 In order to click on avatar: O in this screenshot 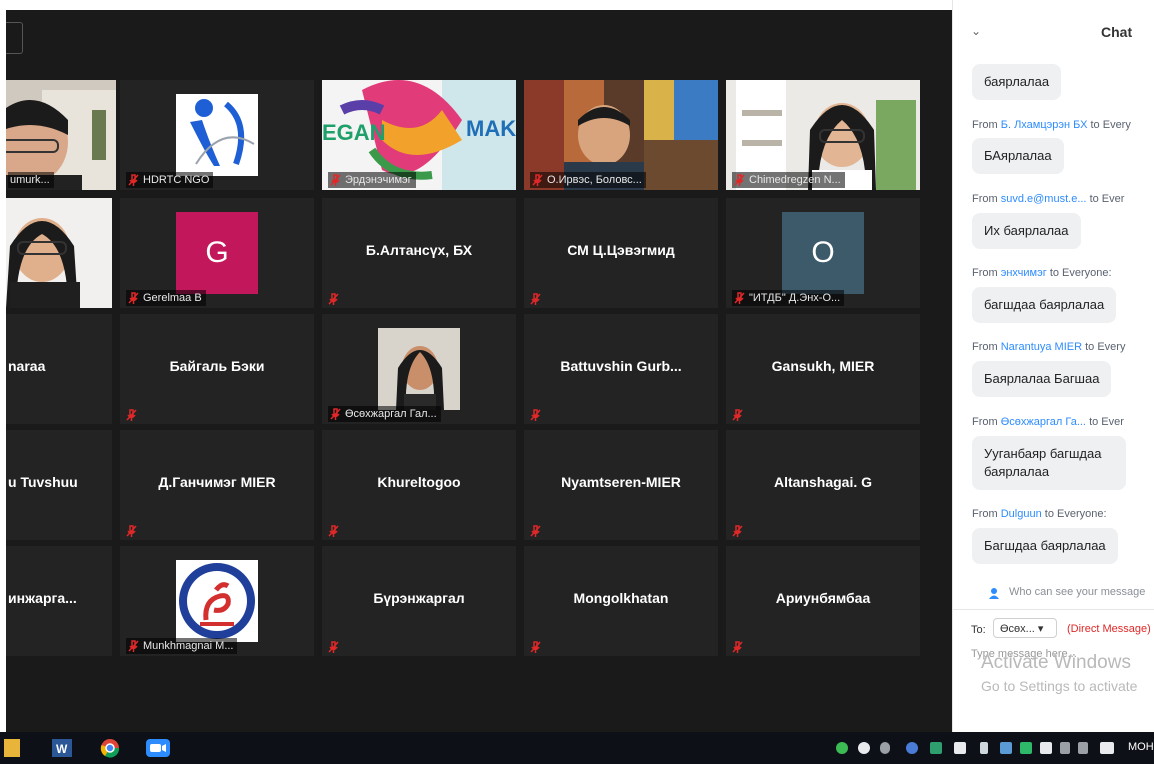, I will do `click(823, 253)`.